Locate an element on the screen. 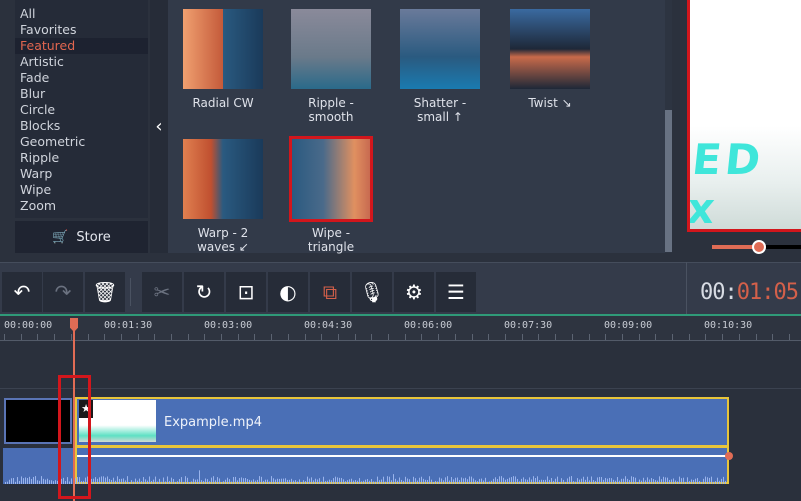  transition-label: Twist ↘ is located at coordinates (550, 103).